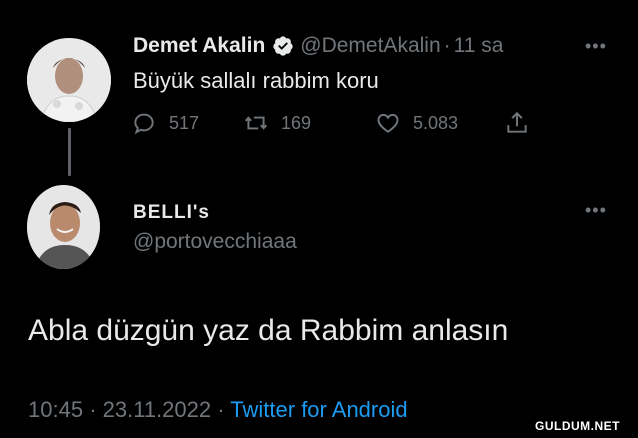 The image size is (638, 438). What do you see at coordinates (69, 80) in the screenshot?
I see `avatar-demet-akalin` at bounding box center [69, 80].